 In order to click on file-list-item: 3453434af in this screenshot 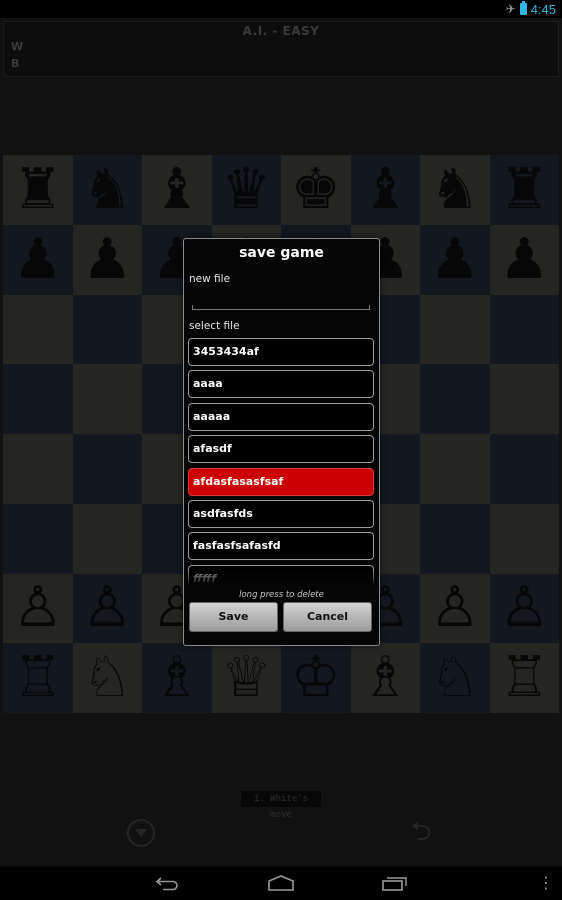, I will do `click(281, 352)`.